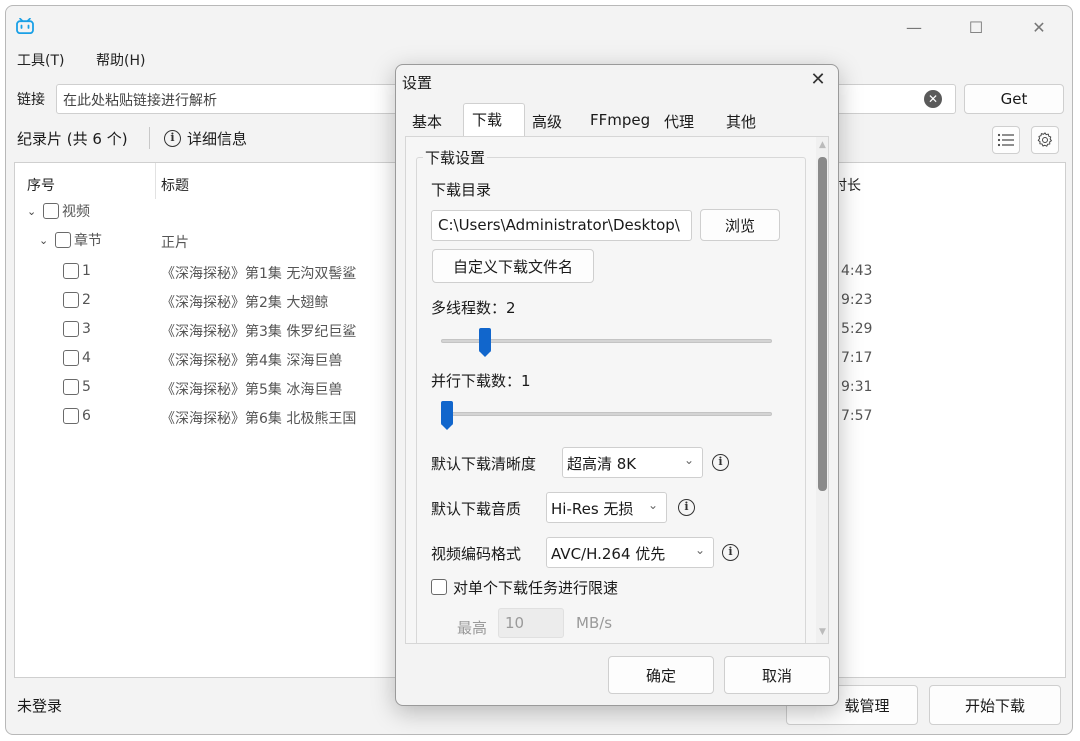 Image resolution: width=1080 pixels, height=741 pixels. I want to click on table-row: 2, so click(77, 300).